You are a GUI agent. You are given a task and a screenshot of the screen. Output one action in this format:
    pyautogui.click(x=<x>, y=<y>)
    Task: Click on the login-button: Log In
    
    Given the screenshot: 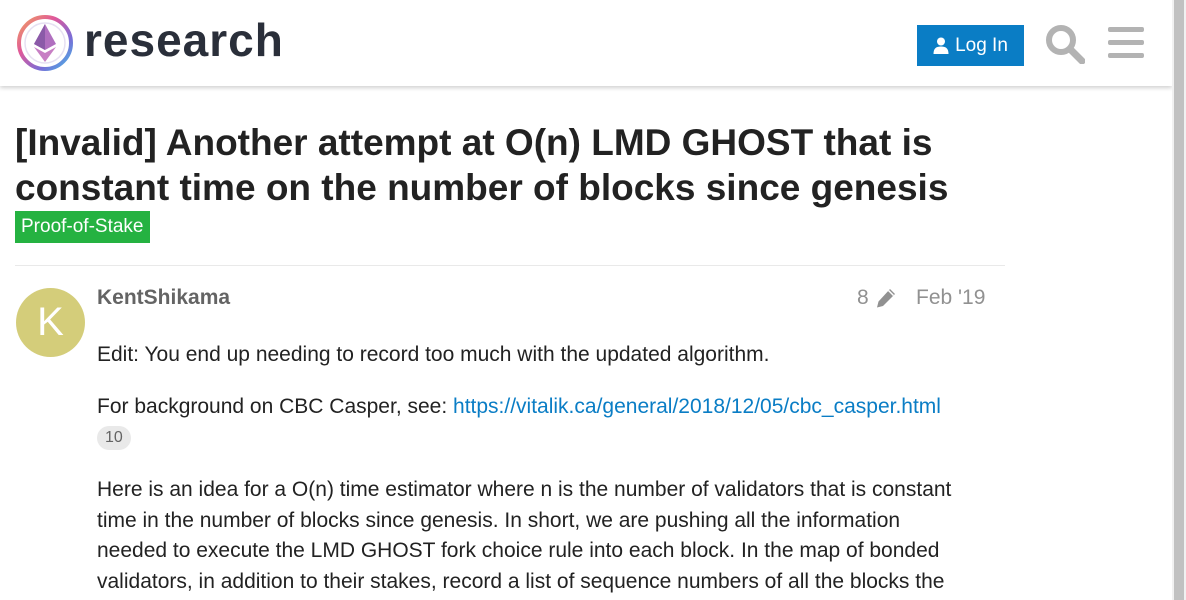 What is the action you would take?
    pyautogui.click(x=970, y=45)
    